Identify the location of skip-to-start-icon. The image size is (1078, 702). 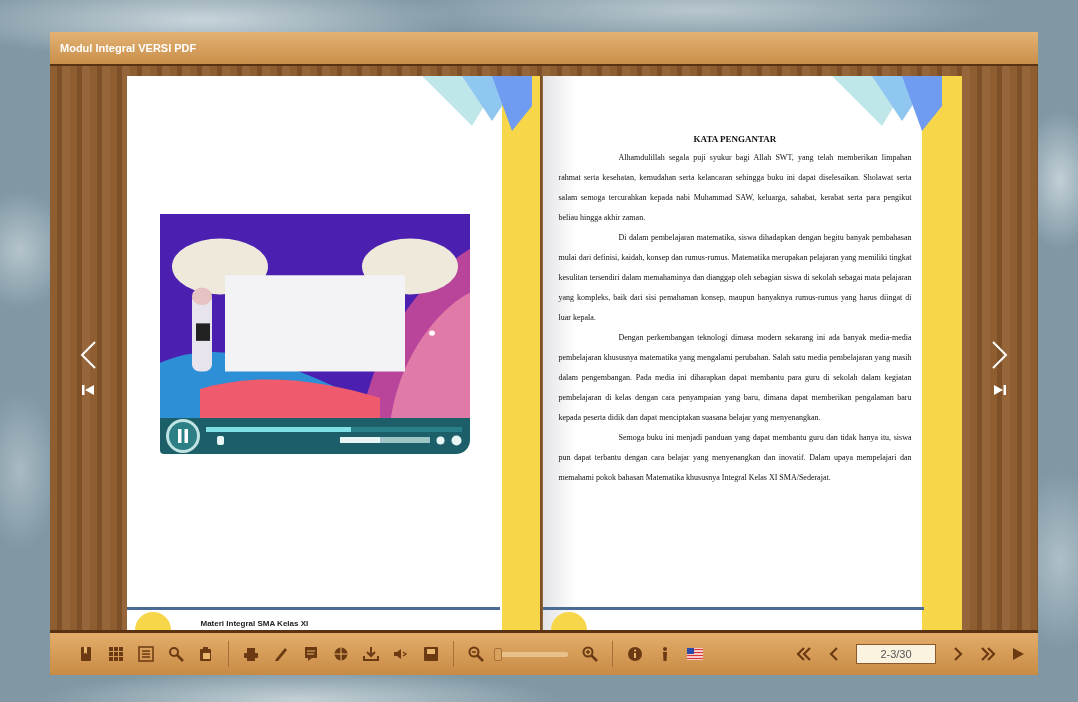
(88, 390).